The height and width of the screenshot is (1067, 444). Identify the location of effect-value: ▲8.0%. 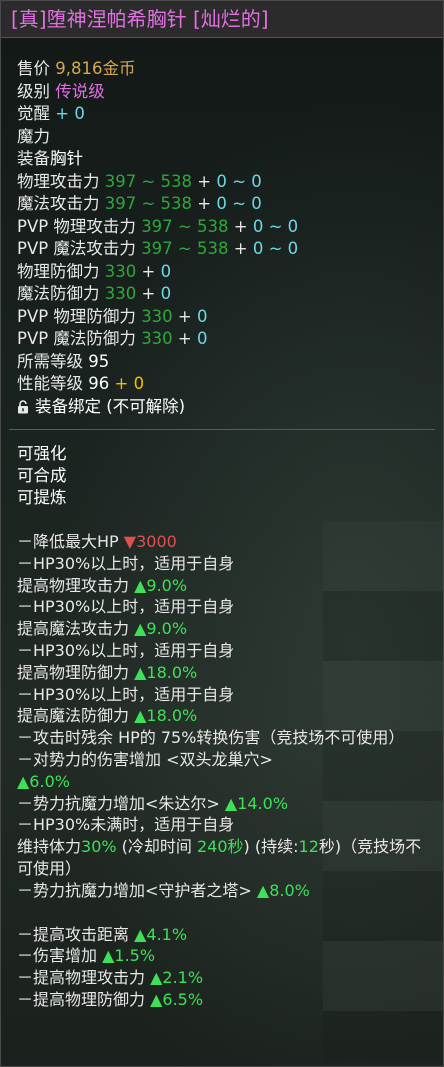
(283, 890).